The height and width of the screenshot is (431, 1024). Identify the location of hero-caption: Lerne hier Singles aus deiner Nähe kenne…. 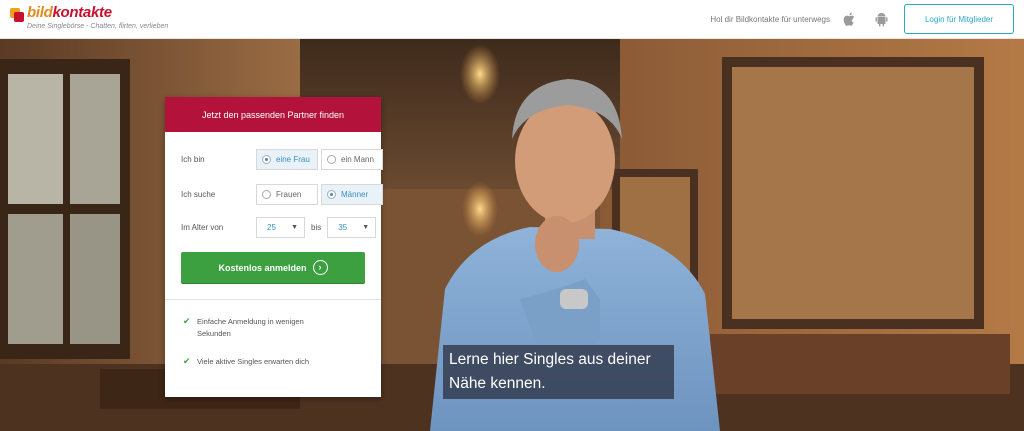
(558, 372).